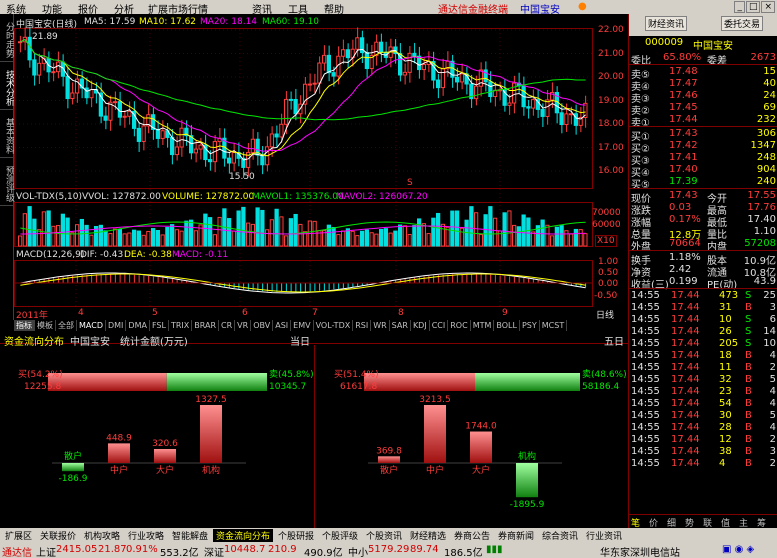 The width and height of the screenshot is (777, 558). I want to click on bottom-tab: 财经精选, so click(428, 535).